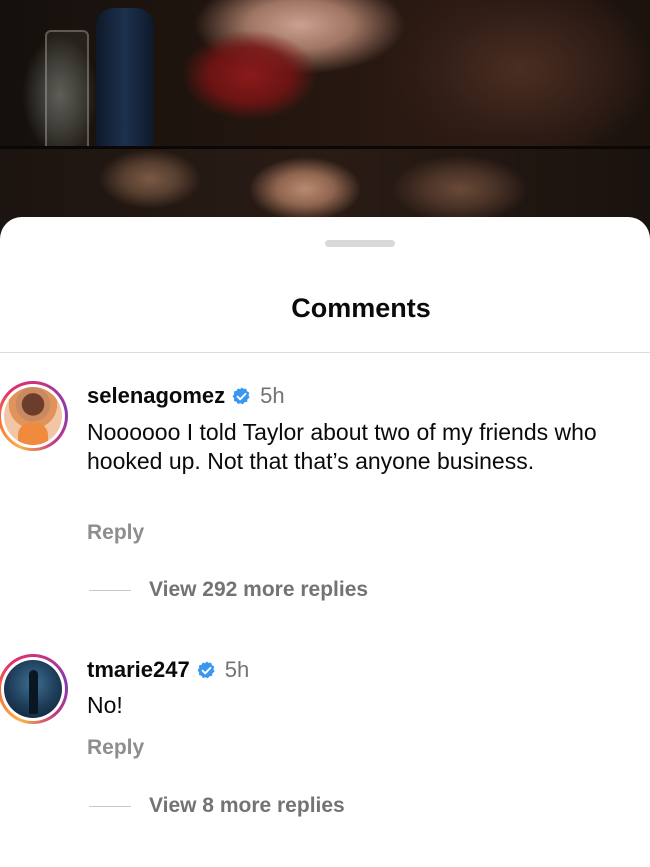  I want to click on comment-username: selenagomez, so click(156, 396).